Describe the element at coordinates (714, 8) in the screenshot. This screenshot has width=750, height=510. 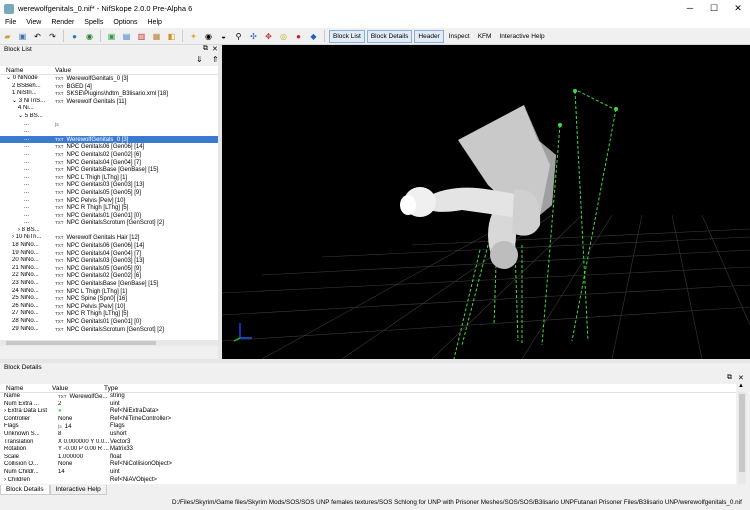
I see `maximize-icon: ☐` at that location.